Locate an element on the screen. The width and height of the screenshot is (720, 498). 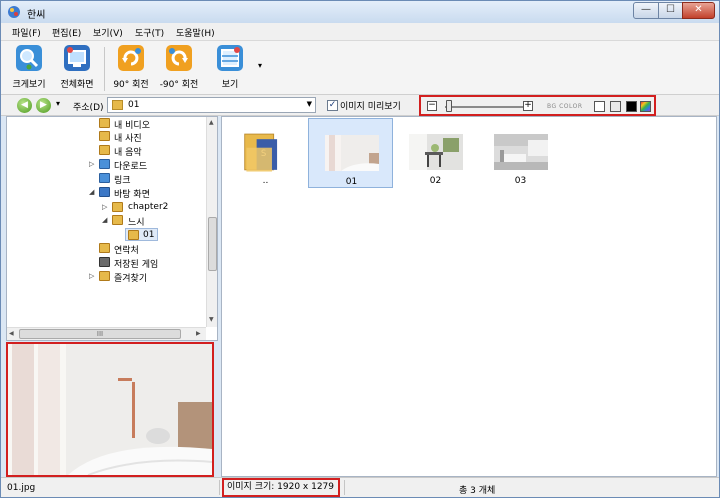
tree-item-label: 01 is located at coordinates (149, 235).